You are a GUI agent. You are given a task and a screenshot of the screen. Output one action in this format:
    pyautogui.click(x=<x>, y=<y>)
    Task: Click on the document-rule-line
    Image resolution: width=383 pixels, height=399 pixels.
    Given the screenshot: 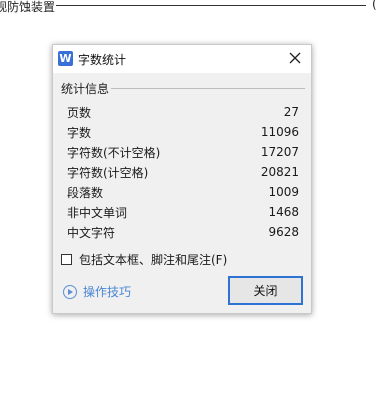 What is the action you would take?
    pyautogui.click(x=211, y=5)
    